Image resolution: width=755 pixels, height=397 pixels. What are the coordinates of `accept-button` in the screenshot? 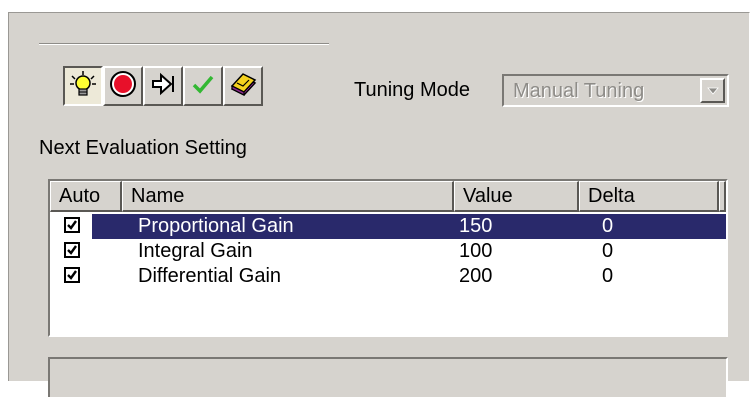 It's located at (203, 86).